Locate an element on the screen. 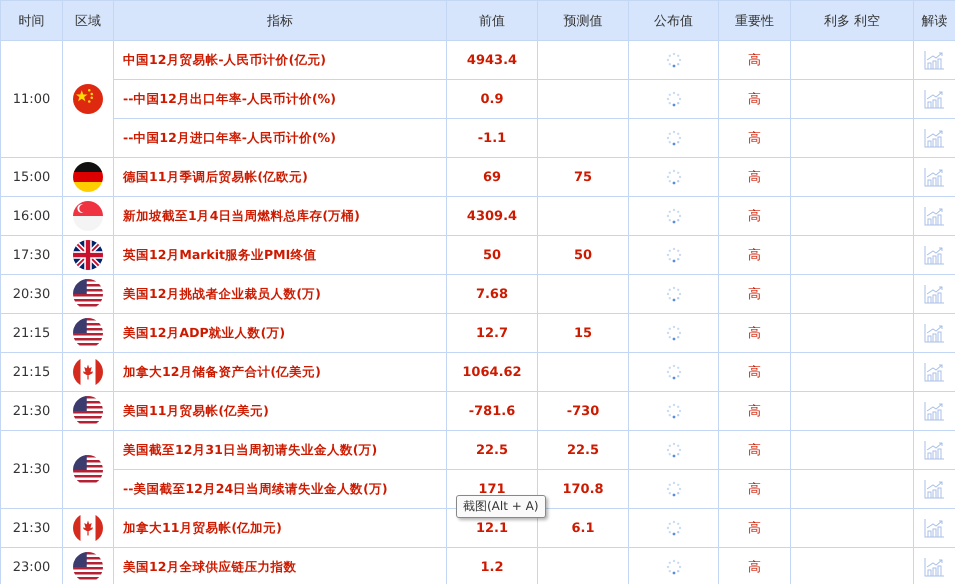  time-cell: 15:00 is located at coordinates (31, 177).